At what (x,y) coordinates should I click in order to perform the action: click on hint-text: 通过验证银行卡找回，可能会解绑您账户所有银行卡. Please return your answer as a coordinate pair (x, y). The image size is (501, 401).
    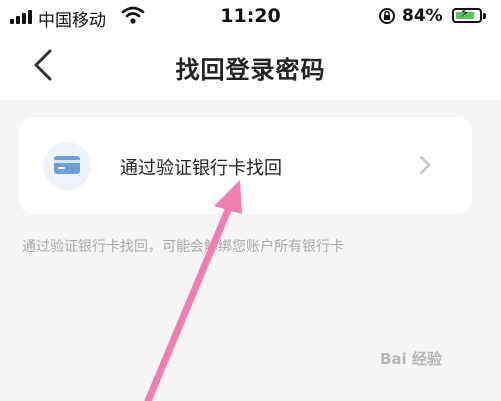
    Looking at the image, I should click on (183, 247).